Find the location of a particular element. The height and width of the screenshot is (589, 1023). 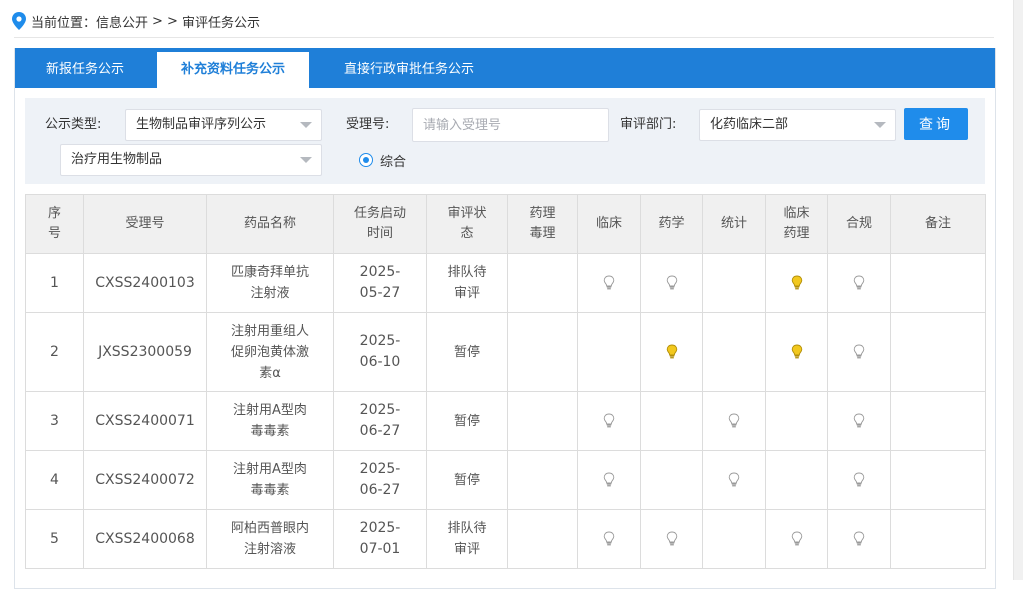

comprehensive-radio: 综合 is located at coordinates (382, 160).